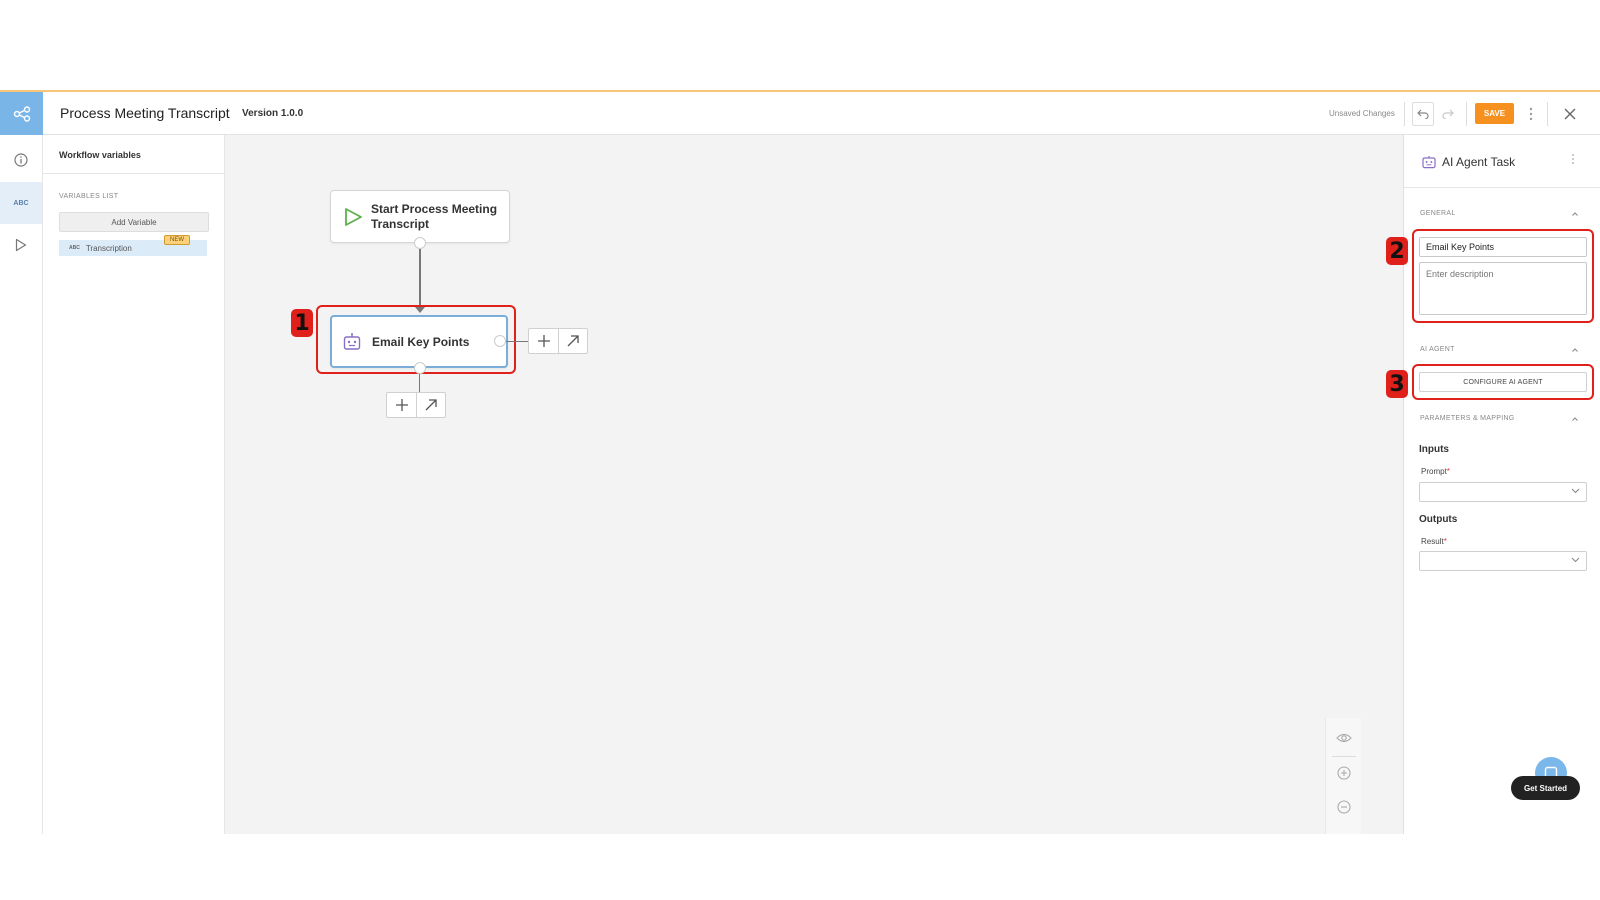  I want to click on prompt-label-text: Prompt, so click(1434, 471).